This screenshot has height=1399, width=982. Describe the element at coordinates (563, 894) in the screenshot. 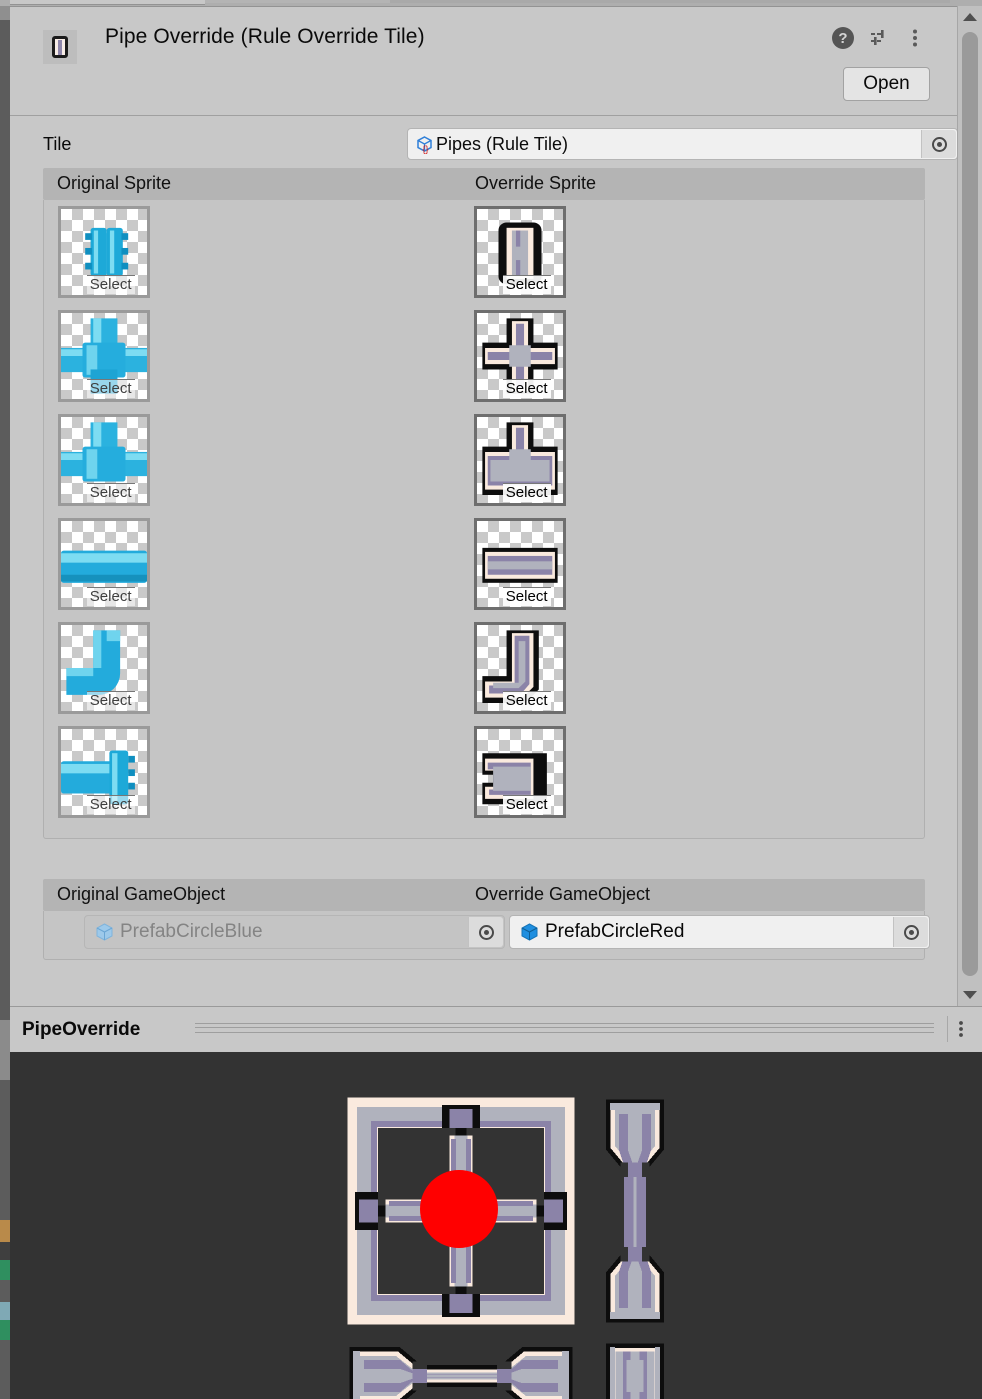

I see `override-gameobject-column-label: Override GameObject` at that location.